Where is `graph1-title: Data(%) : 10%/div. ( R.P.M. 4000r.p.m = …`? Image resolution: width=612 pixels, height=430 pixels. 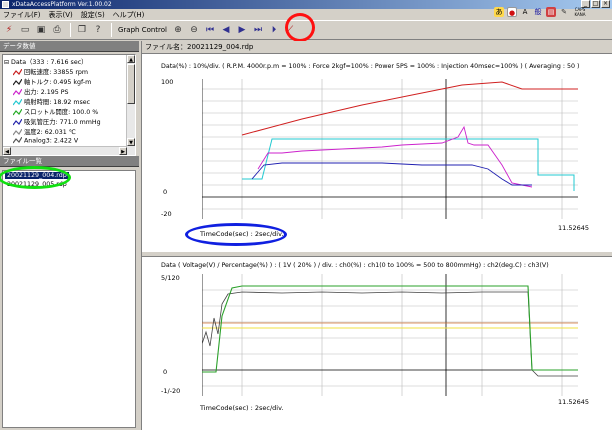
graph1-title: Data(%) : 10%/div. ( R.P.M. 4000r.p.m = … is located at coordinates (370, 66).